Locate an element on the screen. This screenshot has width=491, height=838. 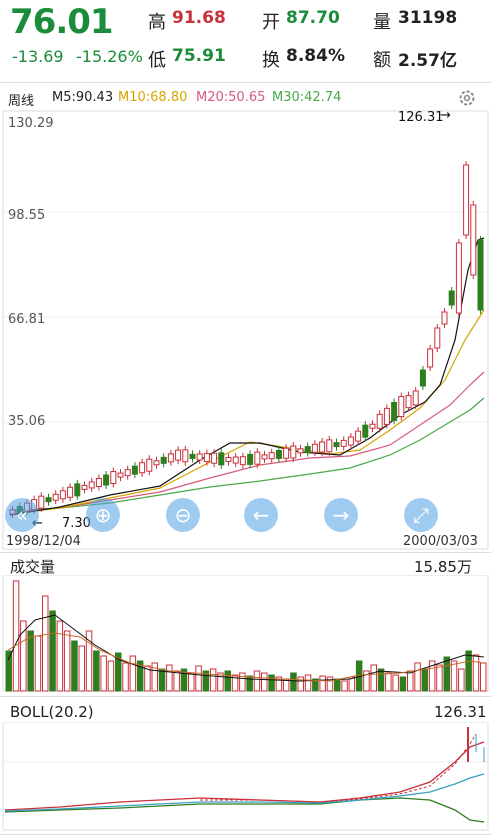
boll-chart is located at coordinates (245, 777).